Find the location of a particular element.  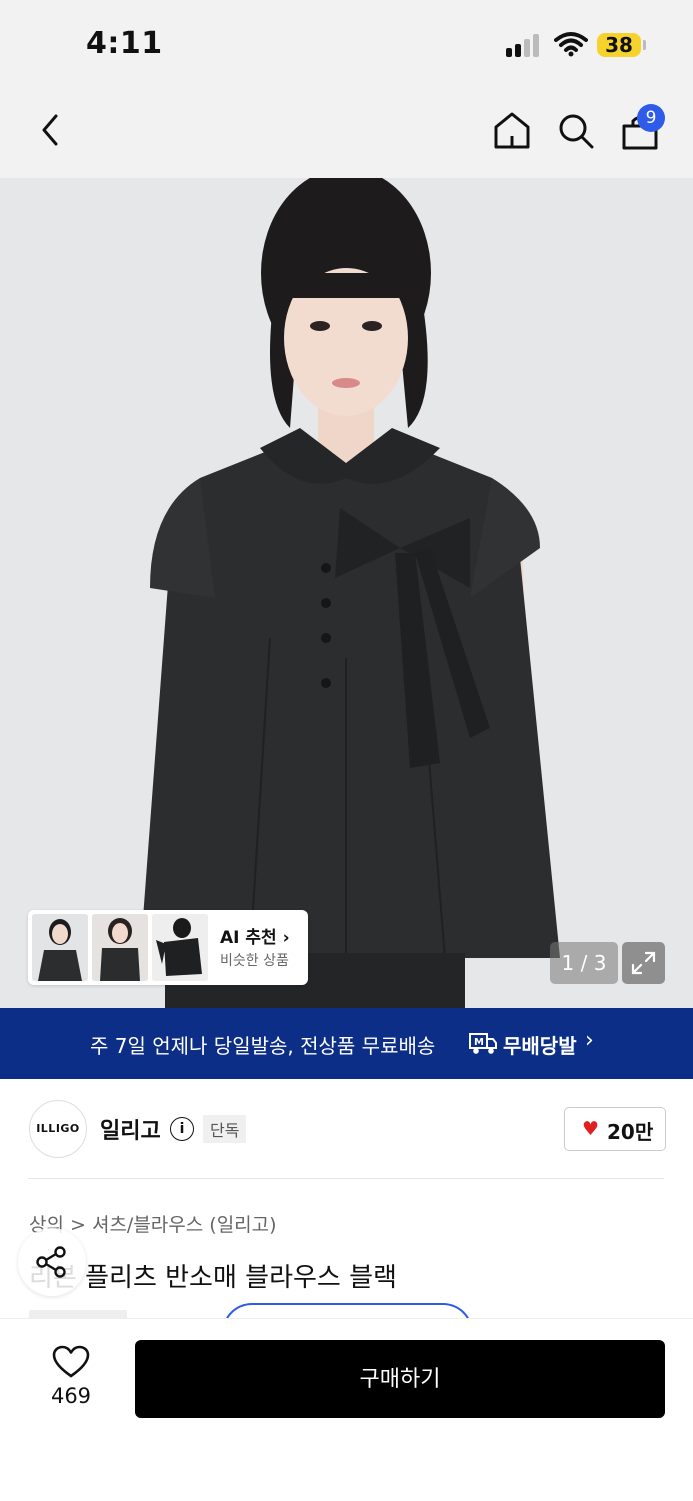

home-icon is located at coordinates (512, 130).